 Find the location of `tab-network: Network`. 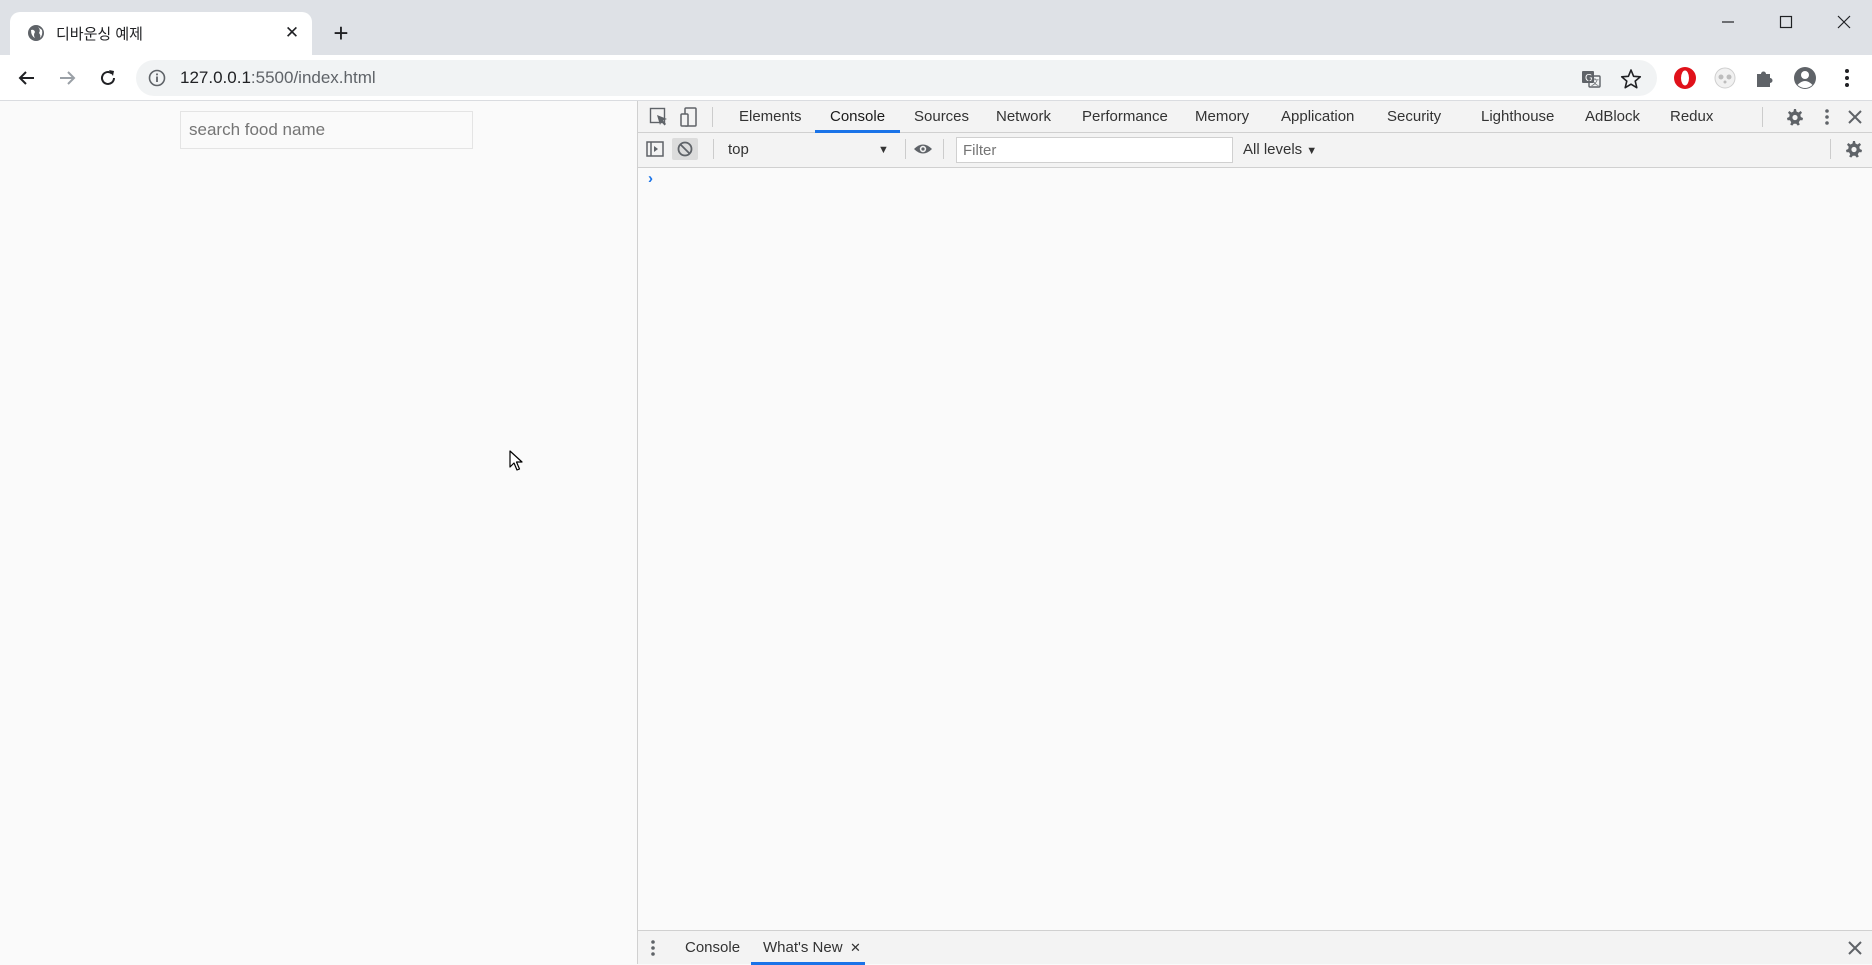

tab-network: Network is located at coordinates (1023, 117).